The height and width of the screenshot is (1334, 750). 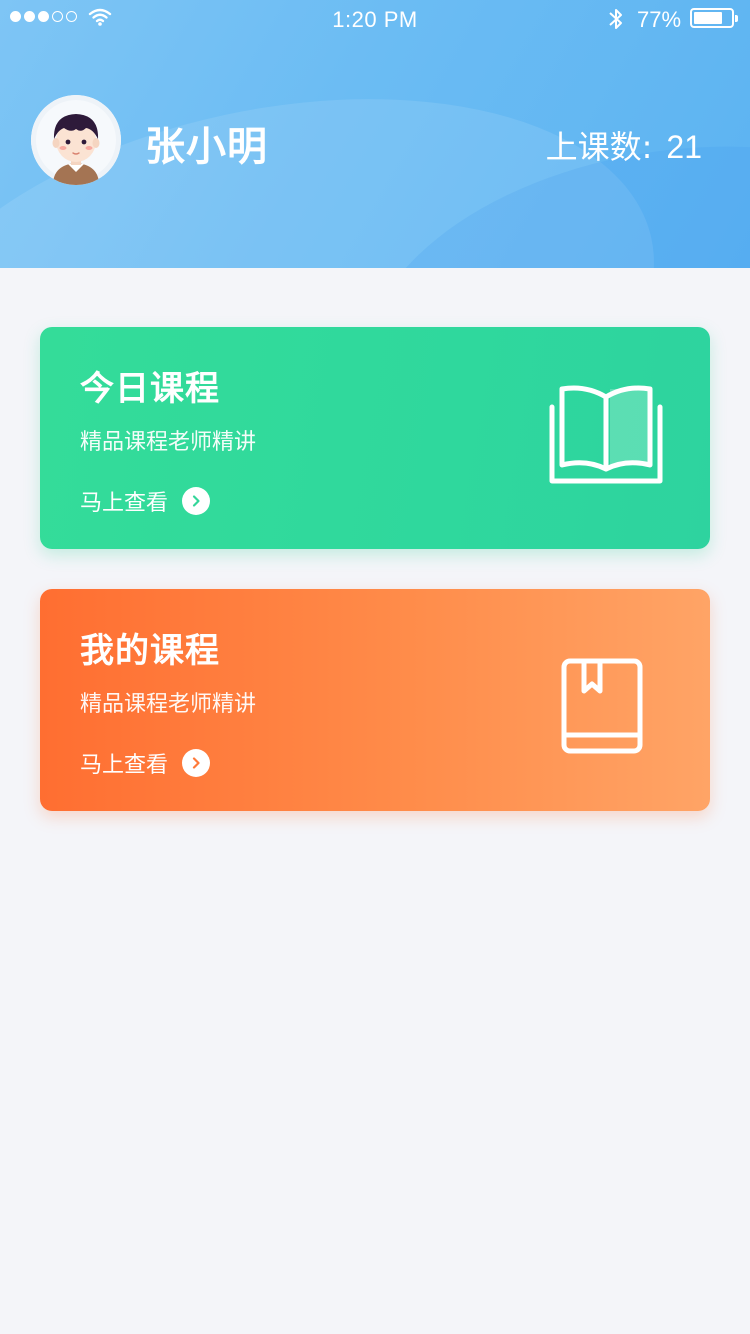 What do you see at coordinates (684, 147) in the screenshot?
I see `lesson-count-value: 21` at bounding box center [684, 147].